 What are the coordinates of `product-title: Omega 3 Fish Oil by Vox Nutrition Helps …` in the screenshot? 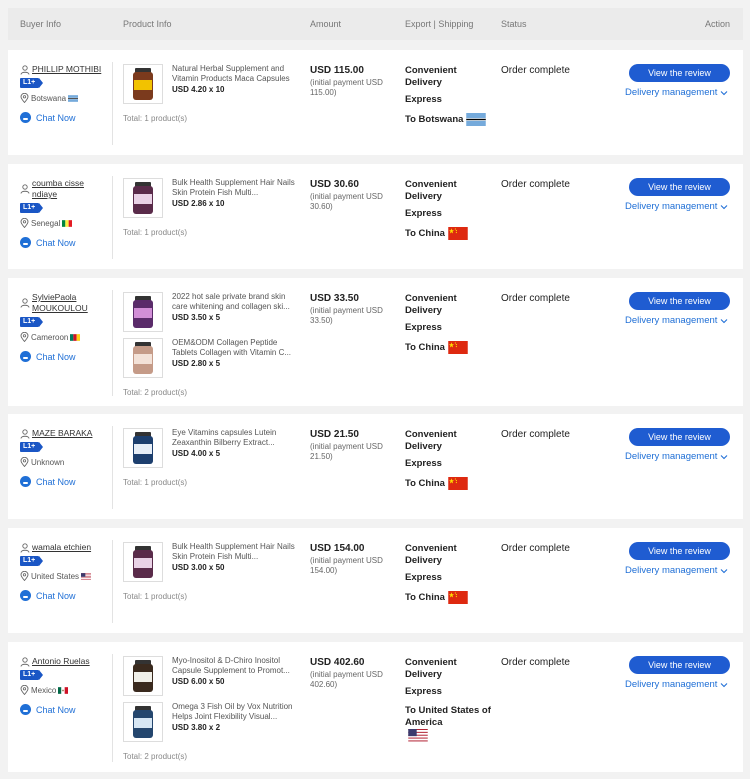 It's located at (236, 712).